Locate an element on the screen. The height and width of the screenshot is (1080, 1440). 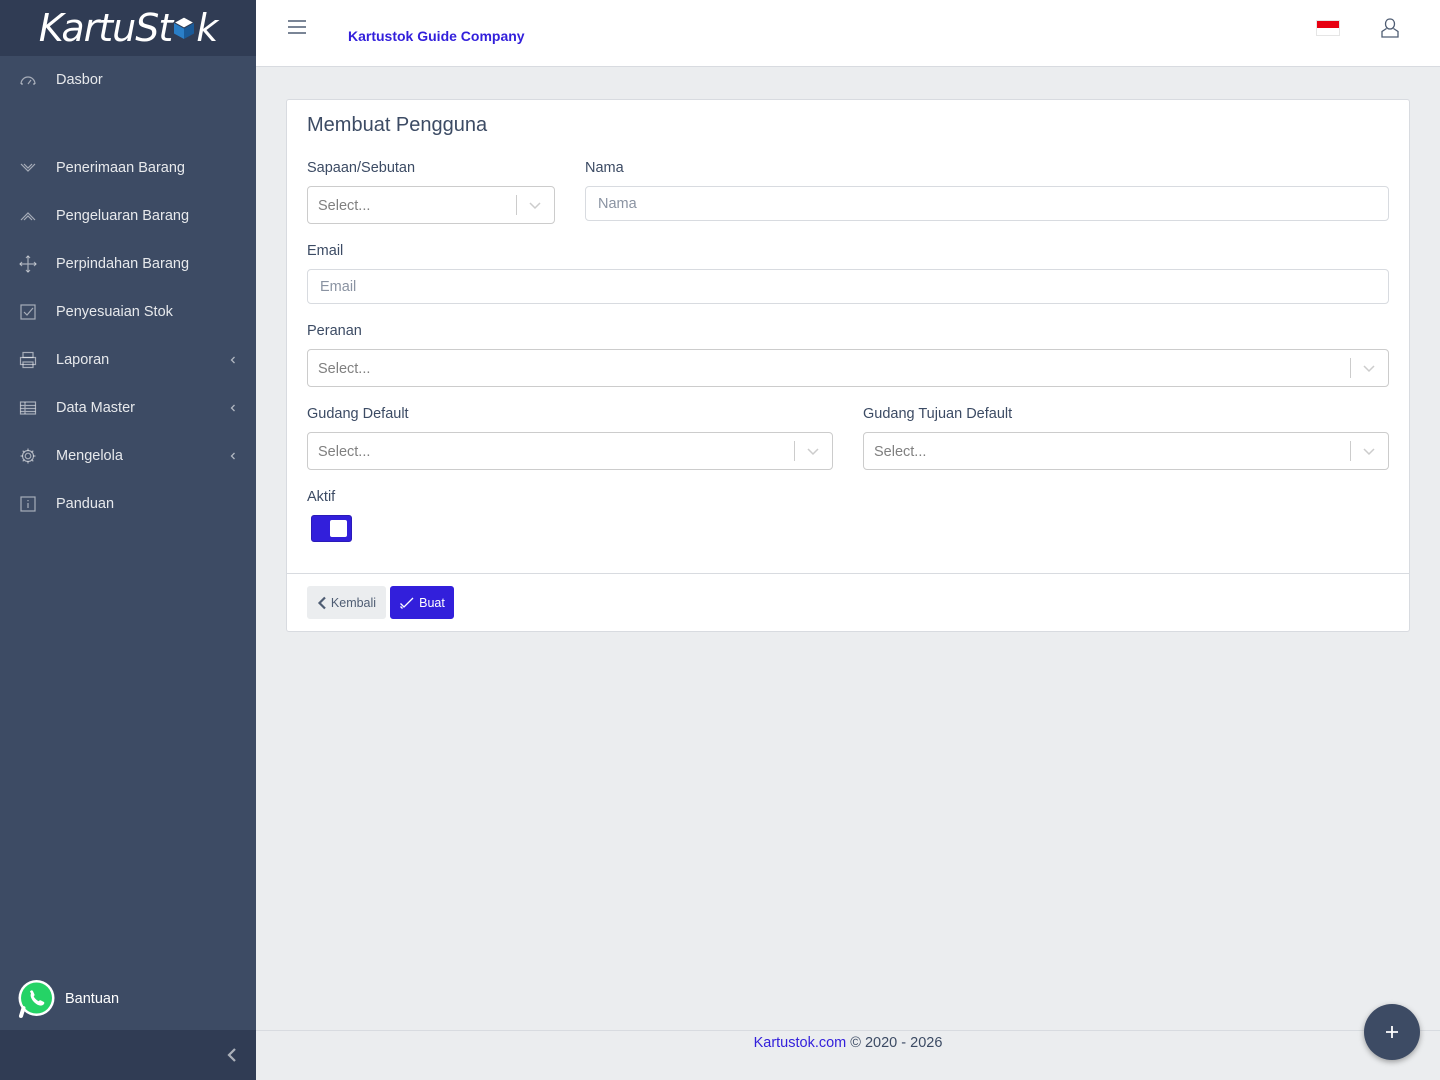
sidebar-item-label: Penerimaan Barang is located at coordinates (120, 168).